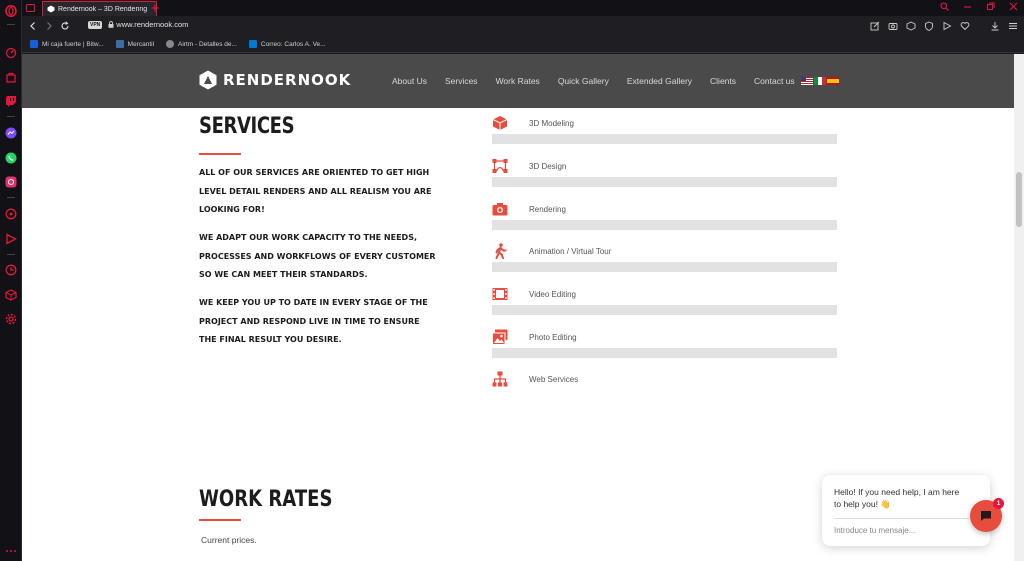  Describe the element at coordinates (134, 44) in the screenshot. I see `bookmark-mercantil: Mercantil` at that location.